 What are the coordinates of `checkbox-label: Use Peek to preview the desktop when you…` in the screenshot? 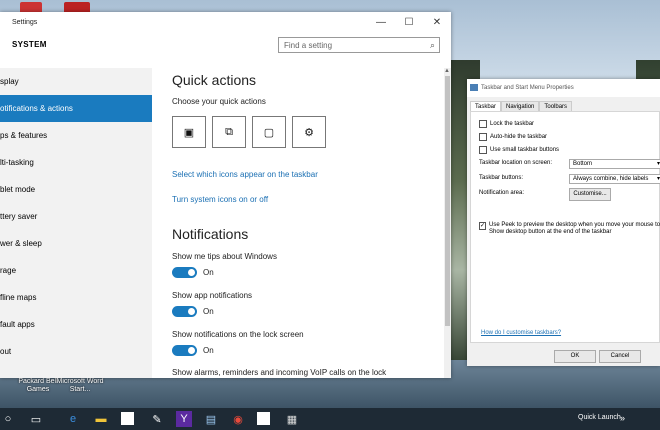 It's located at (574, 228).